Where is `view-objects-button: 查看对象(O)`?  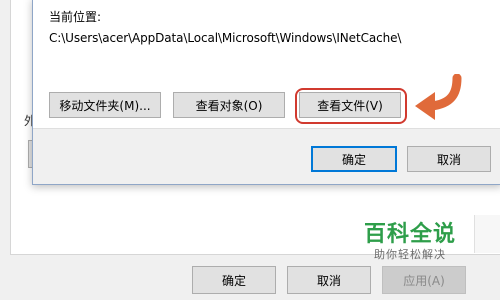
view-objects-button: 查看对象(O) is located at coordinates (229, 105).